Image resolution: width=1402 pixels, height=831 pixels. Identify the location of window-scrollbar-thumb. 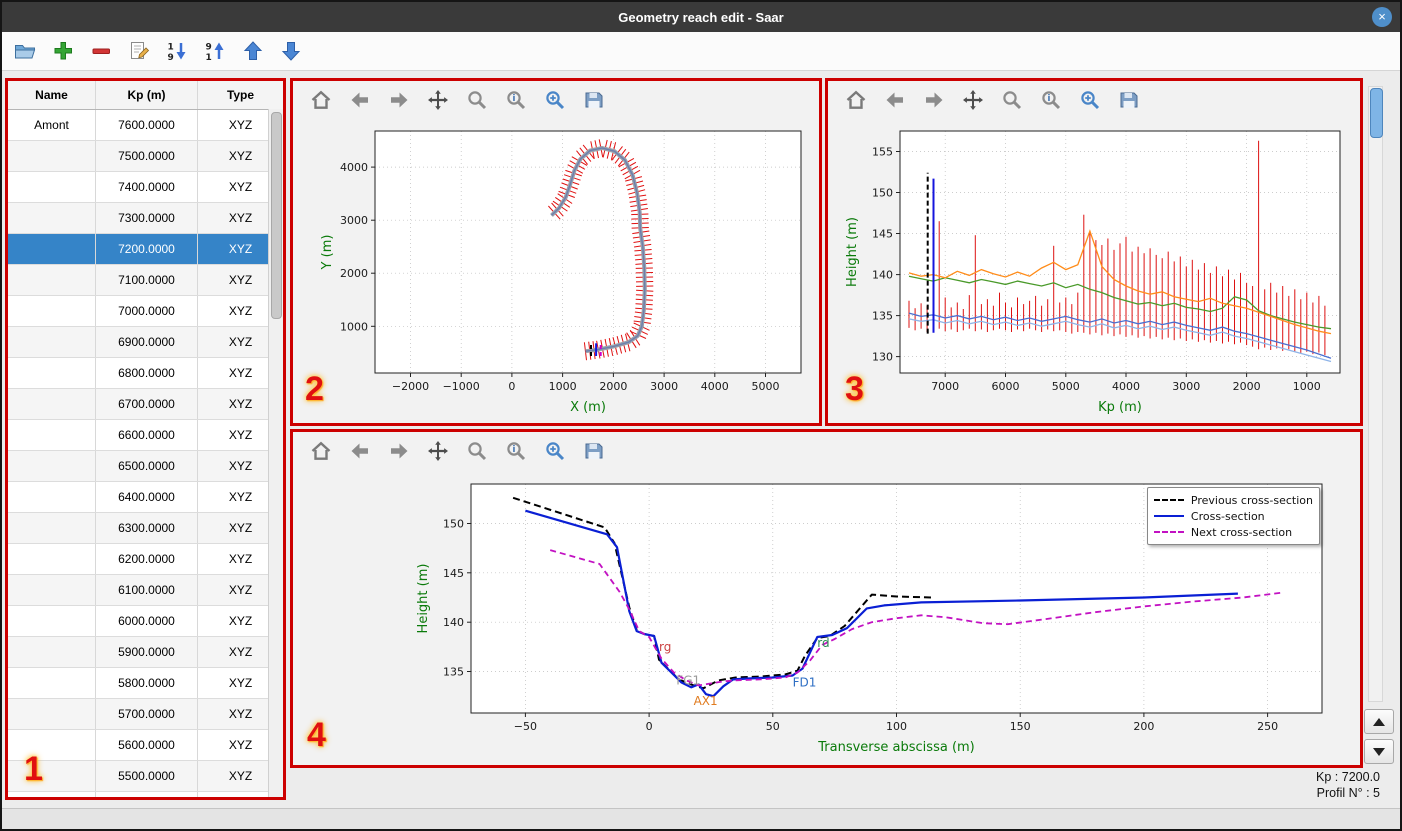
(1376, 113).